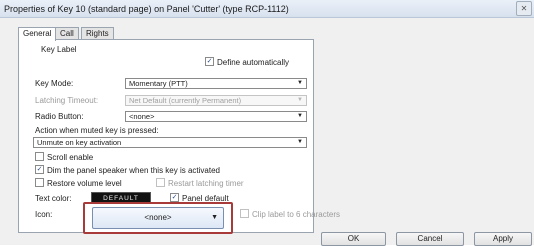 The height and width of the screenshot is (246, 534). What do you see at coordinates (185, 100) in the screenshot?
I see `latching-timeout-value: Net Default (currently Permanent)` at bounding box center [185, 100].